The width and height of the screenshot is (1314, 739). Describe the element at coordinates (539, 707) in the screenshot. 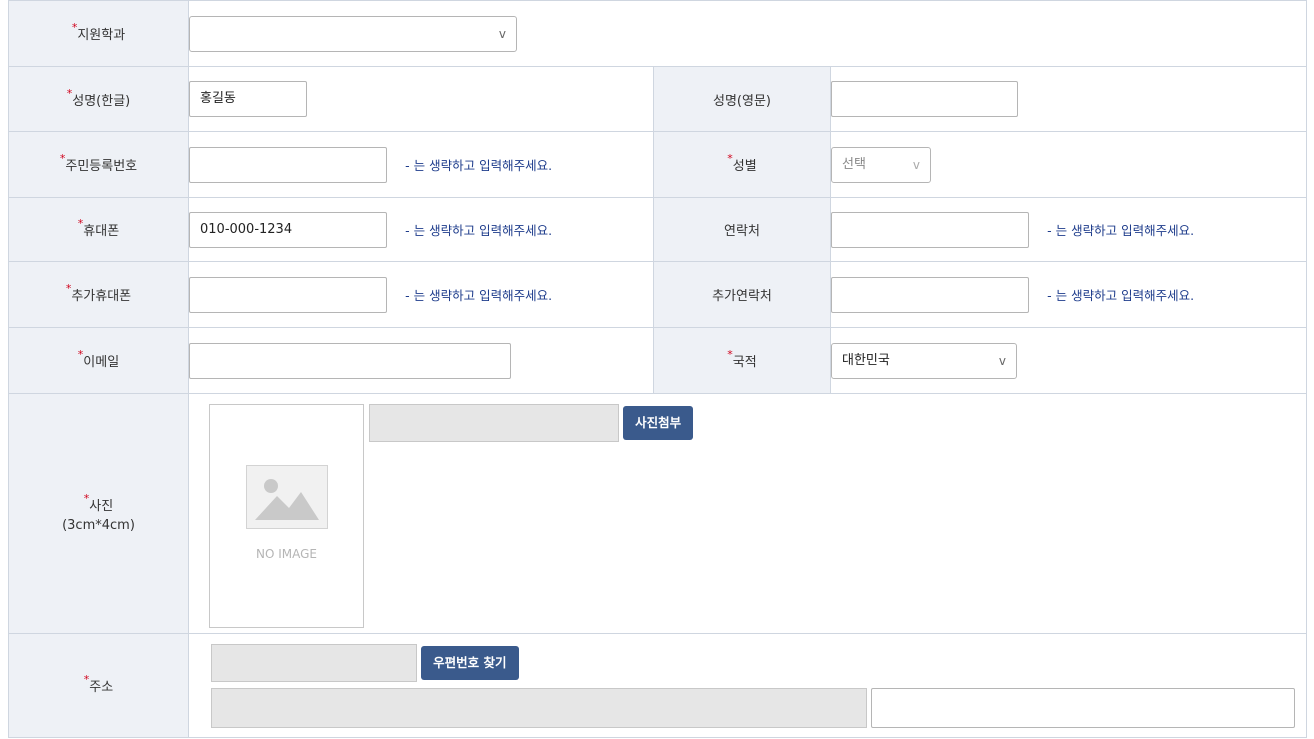

I see `address-main-field` at that location.